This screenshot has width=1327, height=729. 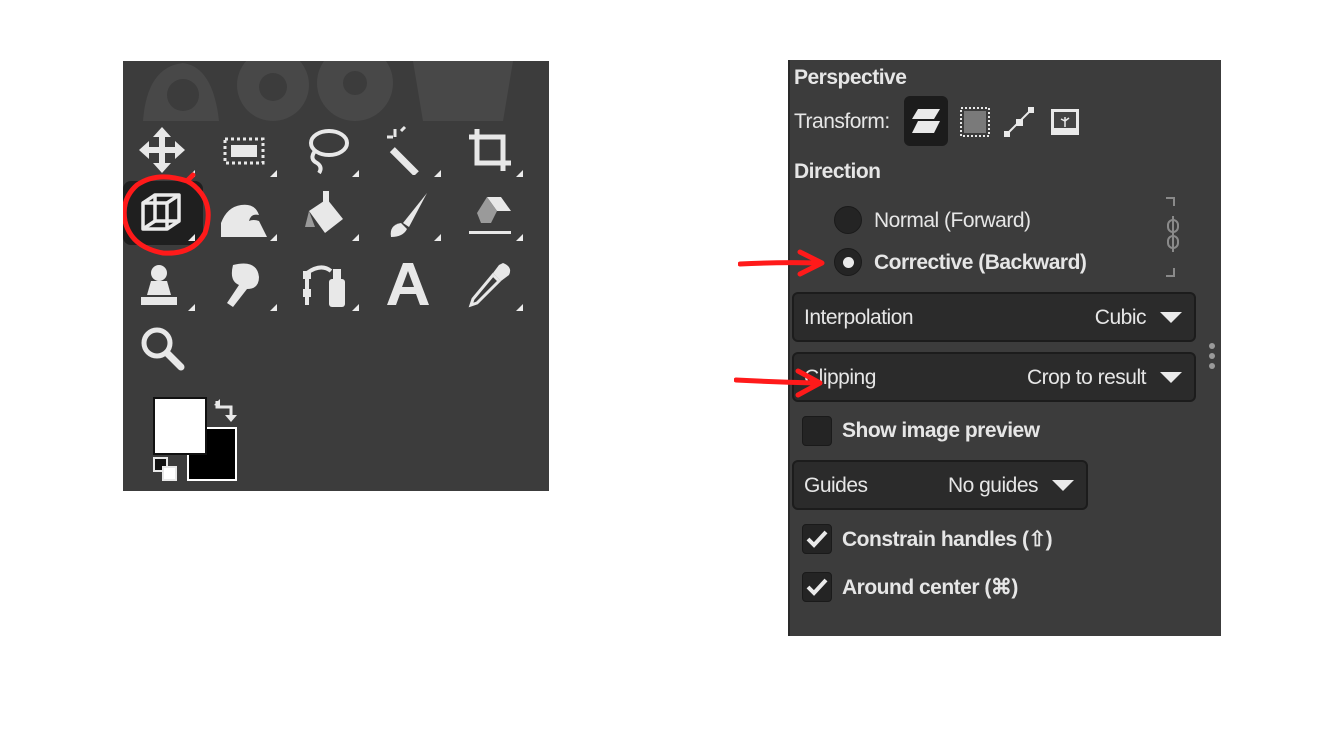 I want to click on image-mode-icon, so click(x=1065, y=122).